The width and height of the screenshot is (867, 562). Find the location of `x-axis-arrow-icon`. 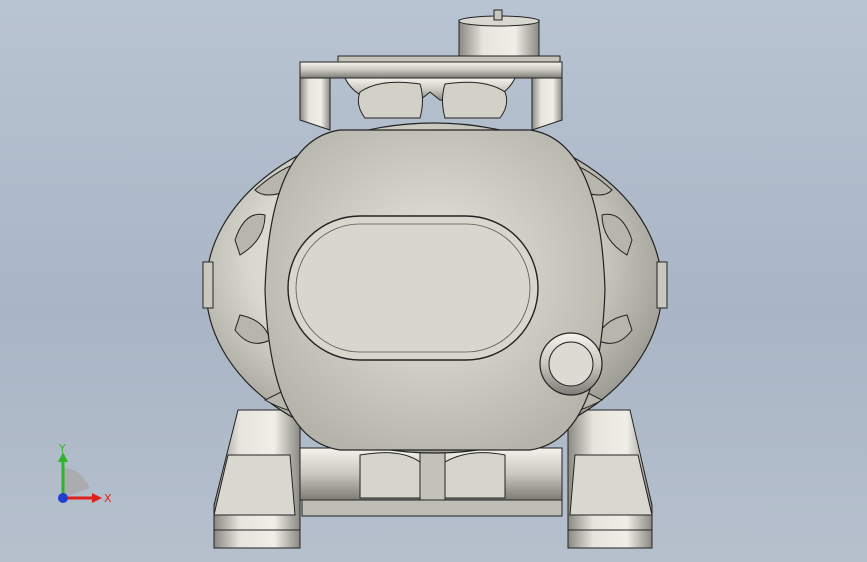

x-axis-arrow-icon is located at coordinates (97, 498).